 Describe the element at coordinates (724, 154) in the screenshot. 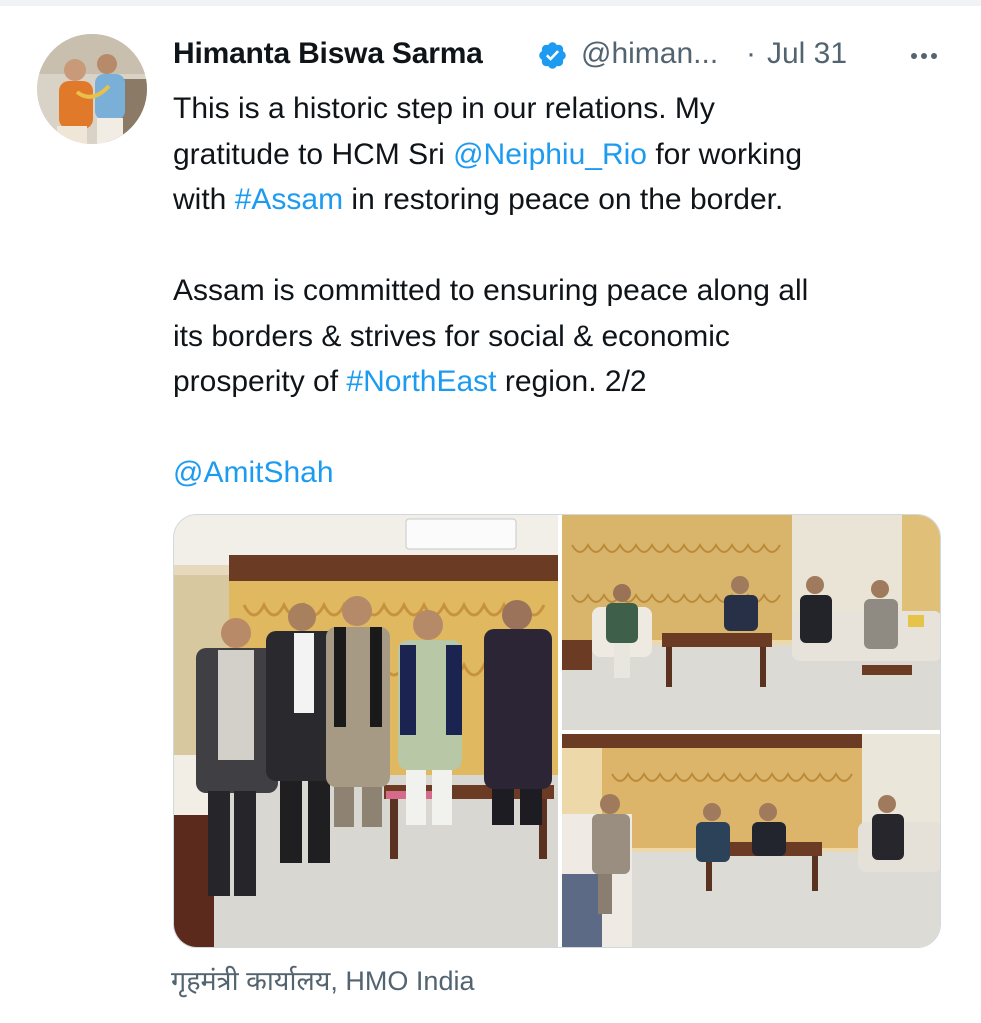

I see `tweet-text-segment: for working` at that location.